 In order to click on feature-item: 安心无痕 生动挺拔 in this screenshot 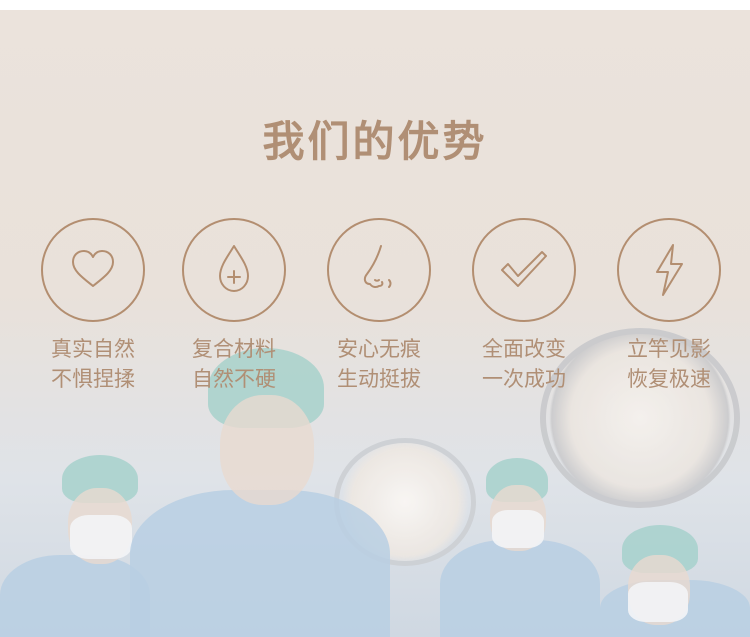, I will do `click(379, 306)`.